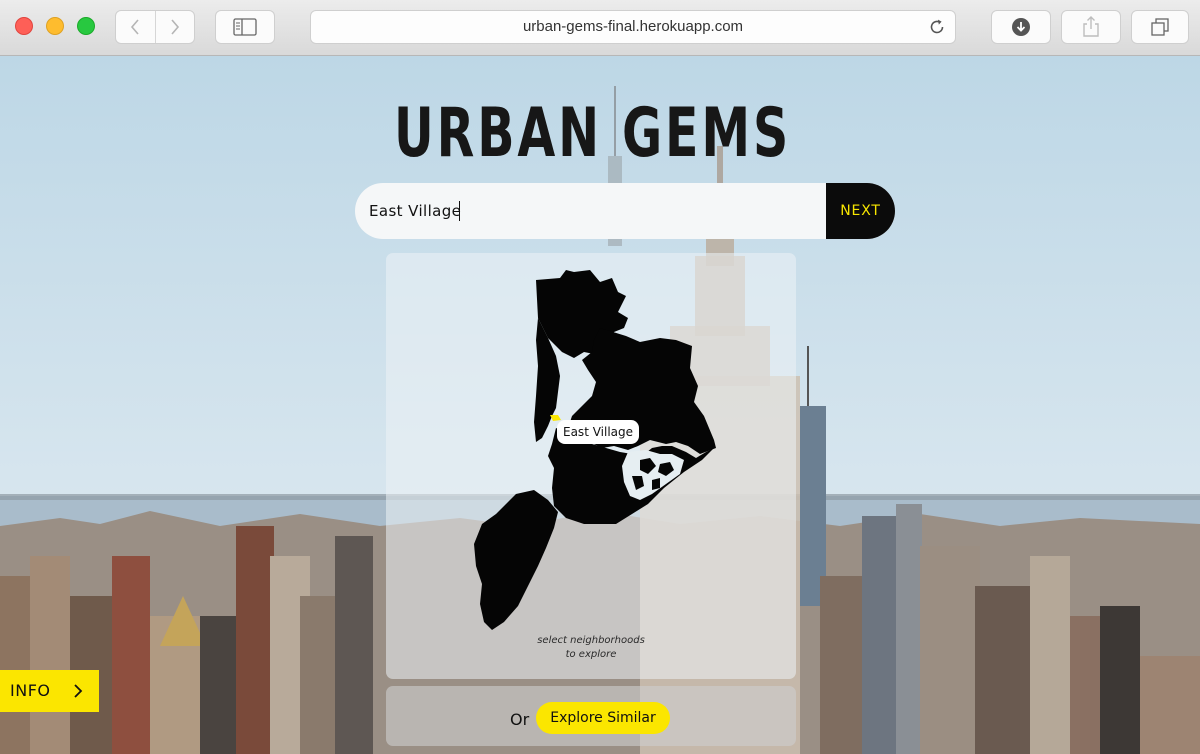 The width and height of the screenshot is (1200, 754). What do you see at coordinates (591, 640) in the screenshot?
I see `map-hint-line-1: select neighborhoods` at bounding box center [591, 640].